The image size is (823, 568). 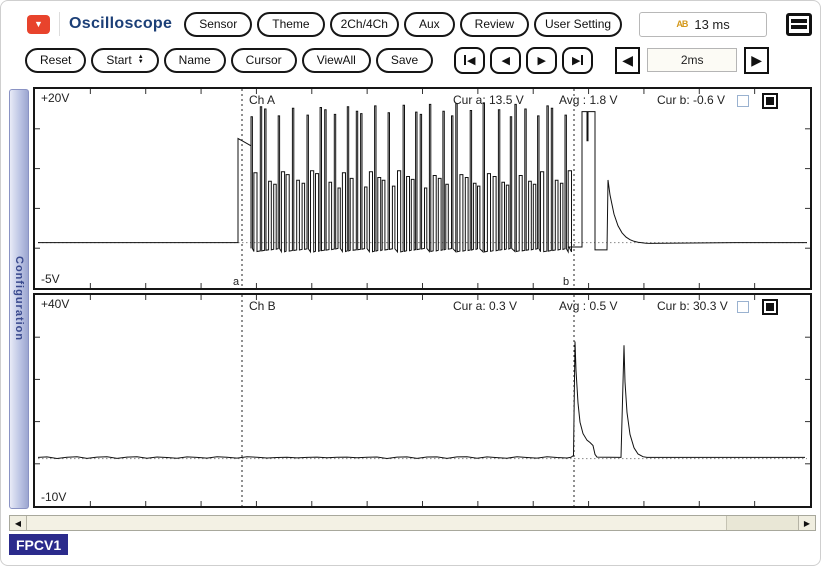 What do you see at coordinates (712, 24) in the screenshot?
I see `time-value: 13 ms` at bounding box center [712, 24].